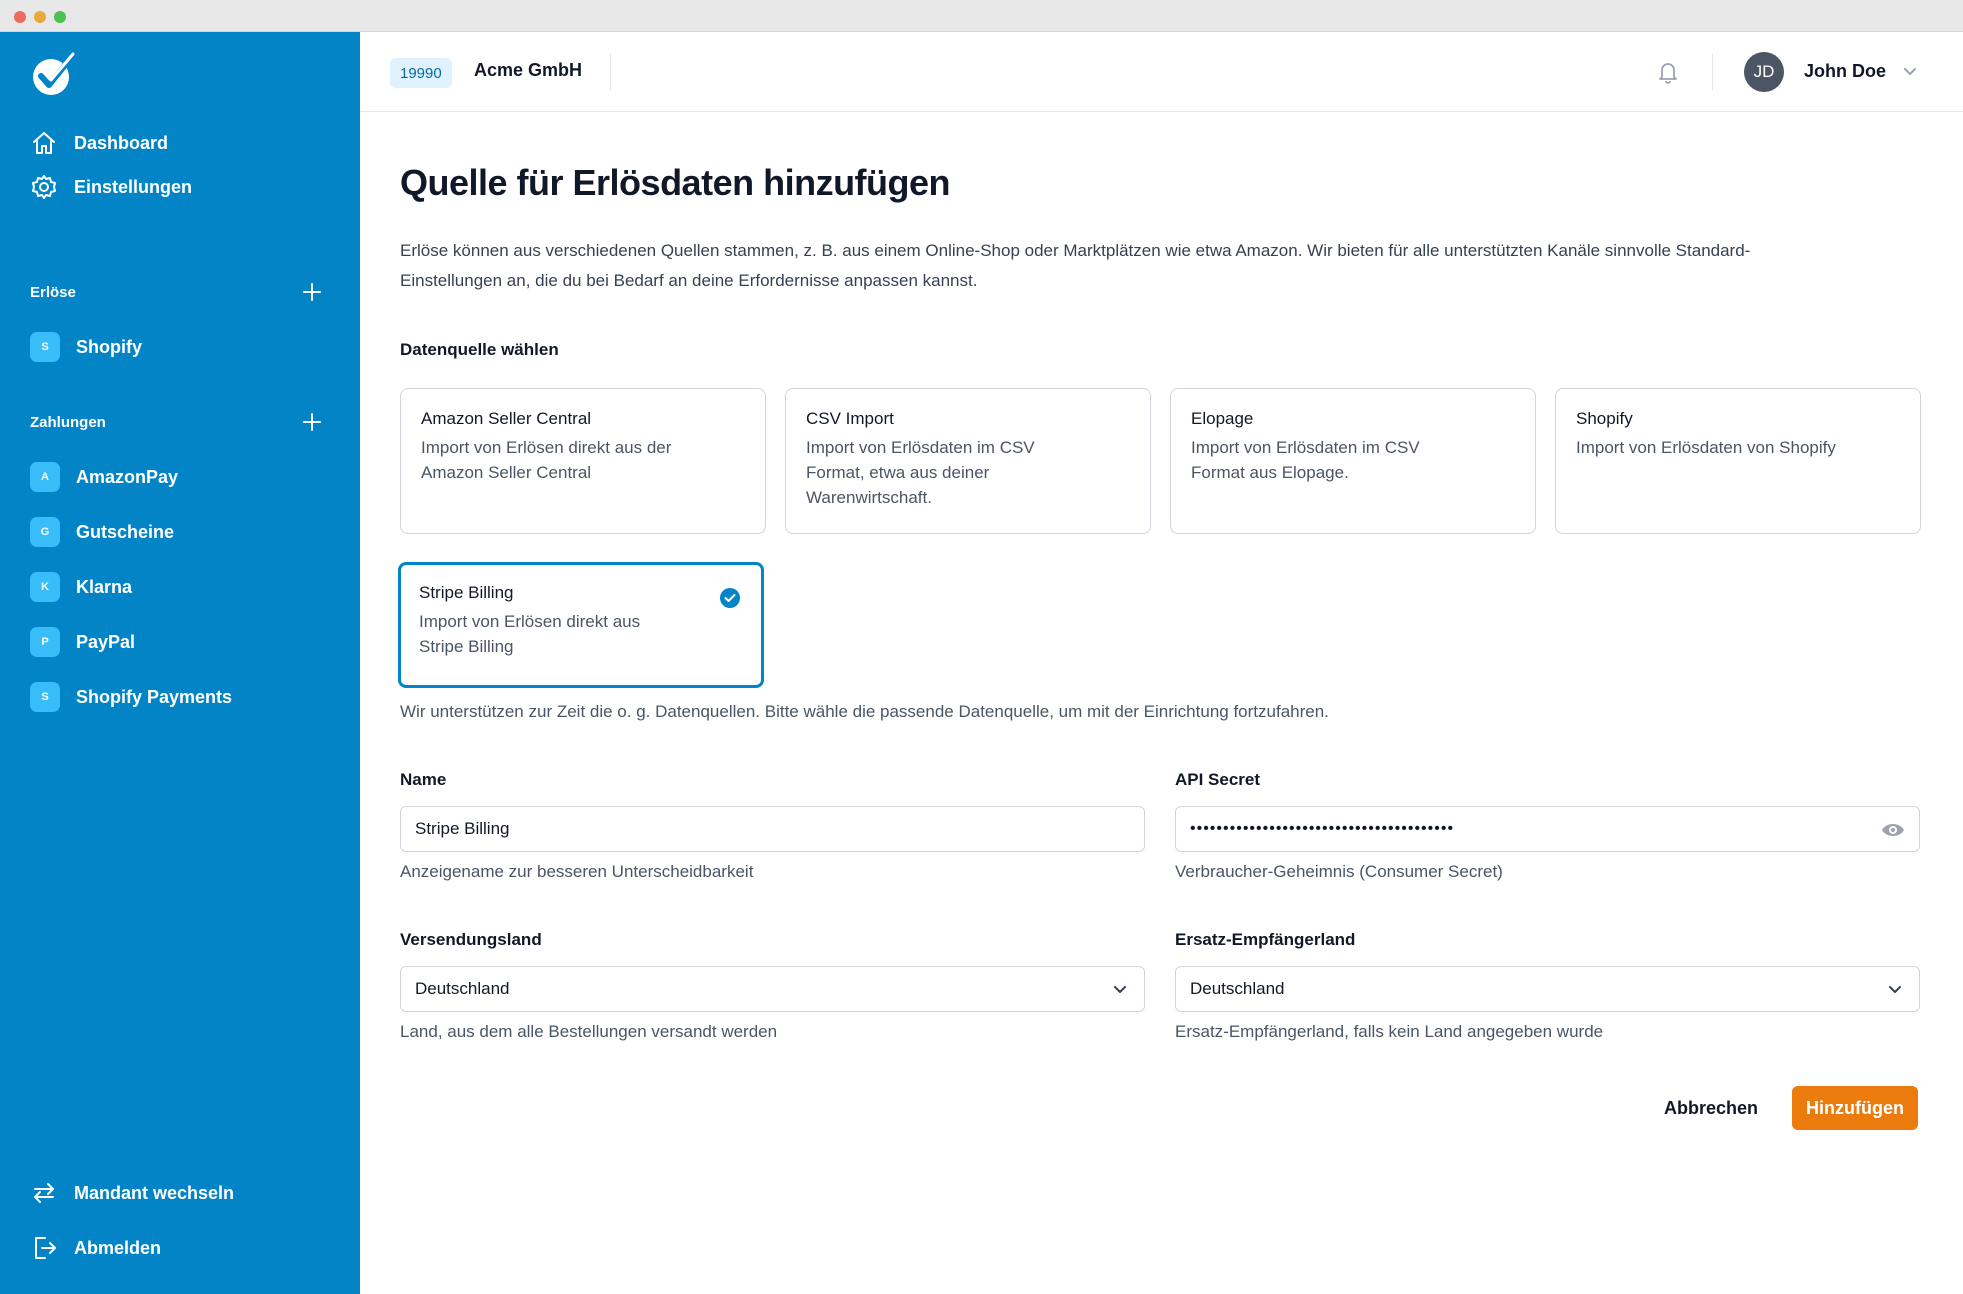  Describe the element at coordinates (20, 17) in the screenshot. I see `window-close-button` at that location.